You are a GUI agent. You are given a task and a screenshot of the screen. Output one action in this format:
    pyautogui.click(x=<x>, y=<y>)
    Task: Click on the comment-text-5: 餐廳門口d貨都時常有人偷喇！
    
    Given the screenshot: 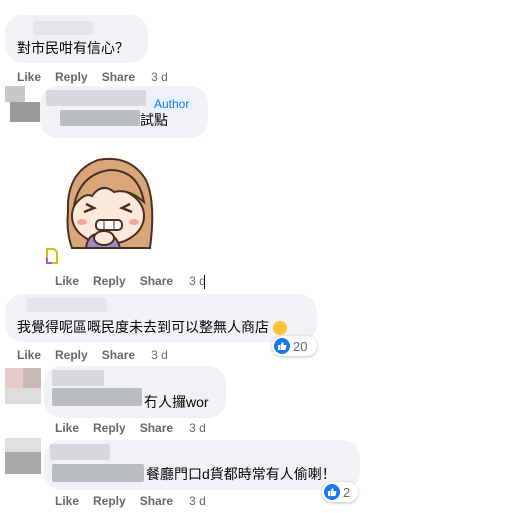 What is the action you would take?
    pyautogui.click(x=241, y=474)
    